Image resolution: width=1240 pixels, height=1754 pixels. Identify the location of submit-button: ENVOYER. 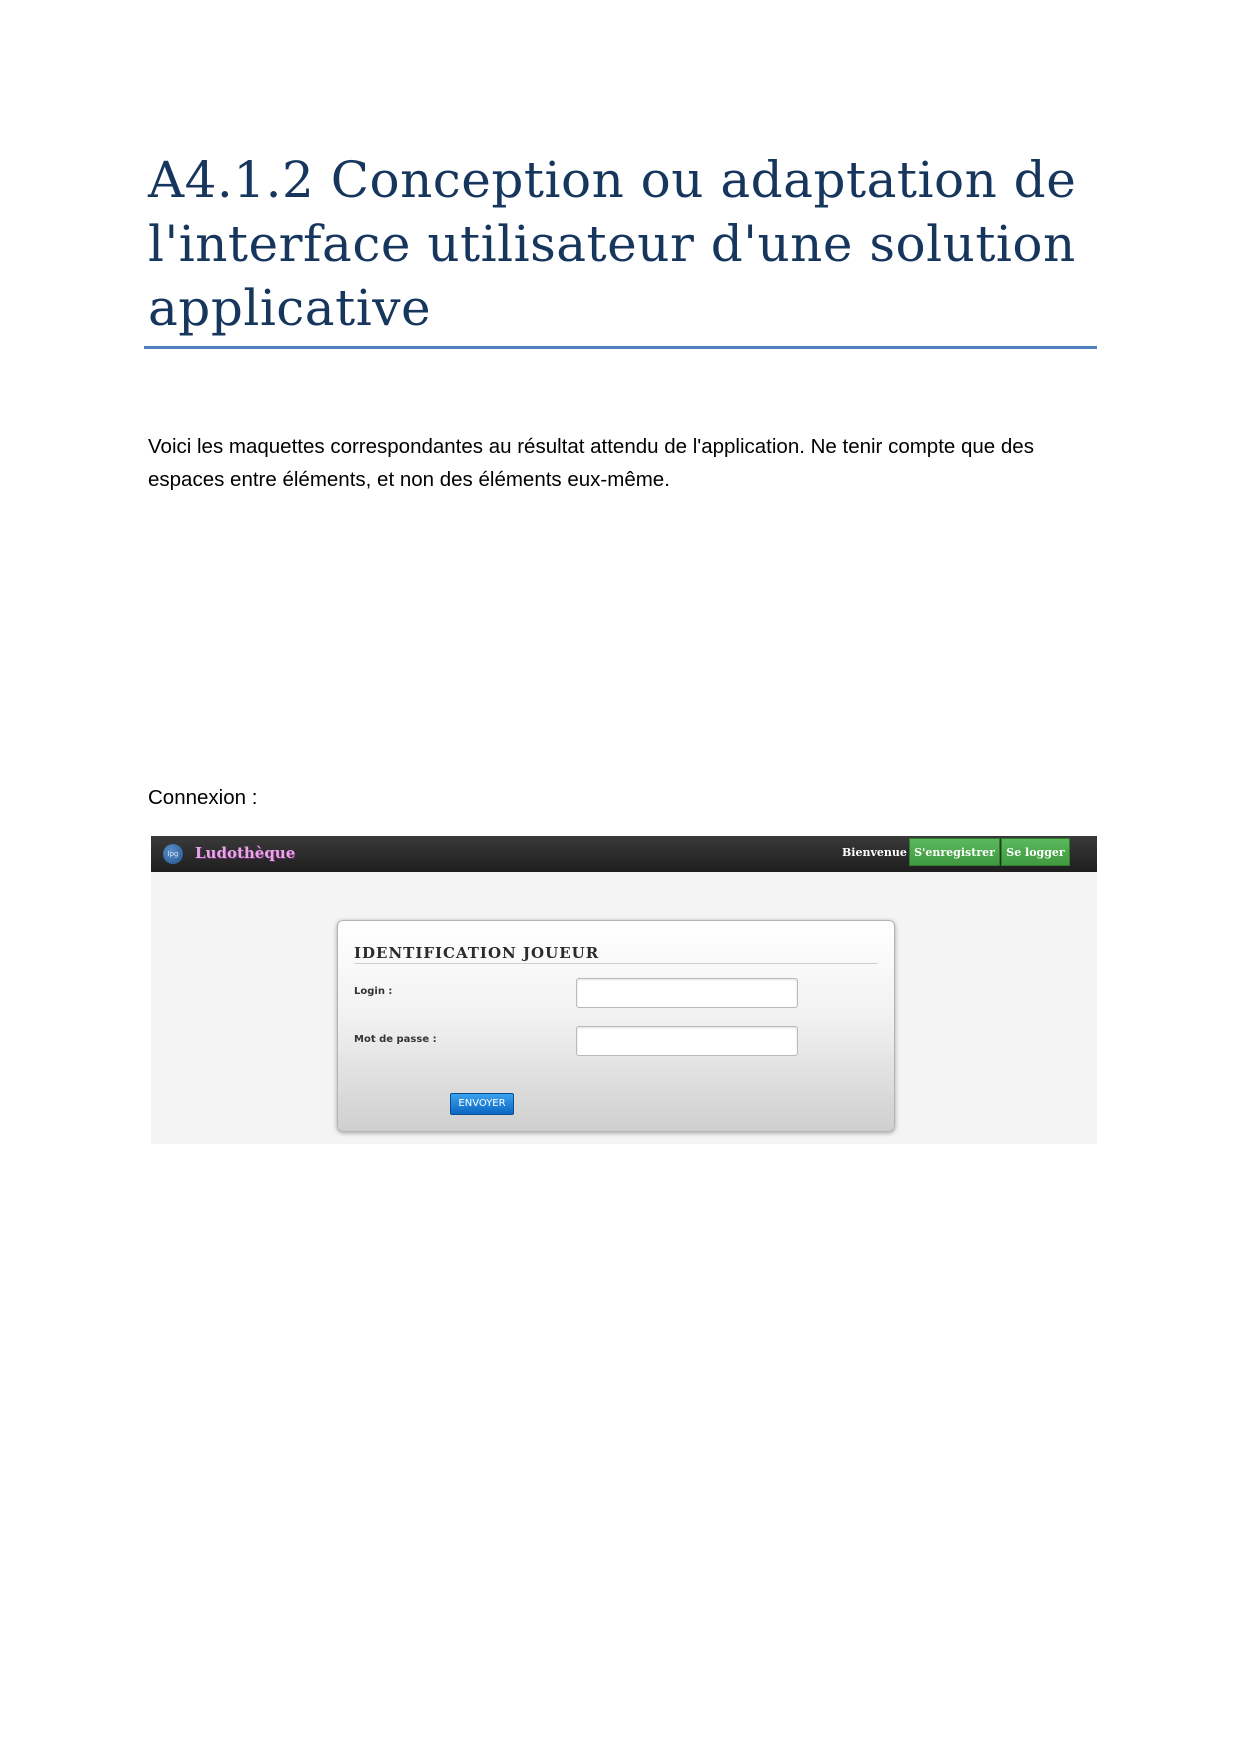
(482, 1104).